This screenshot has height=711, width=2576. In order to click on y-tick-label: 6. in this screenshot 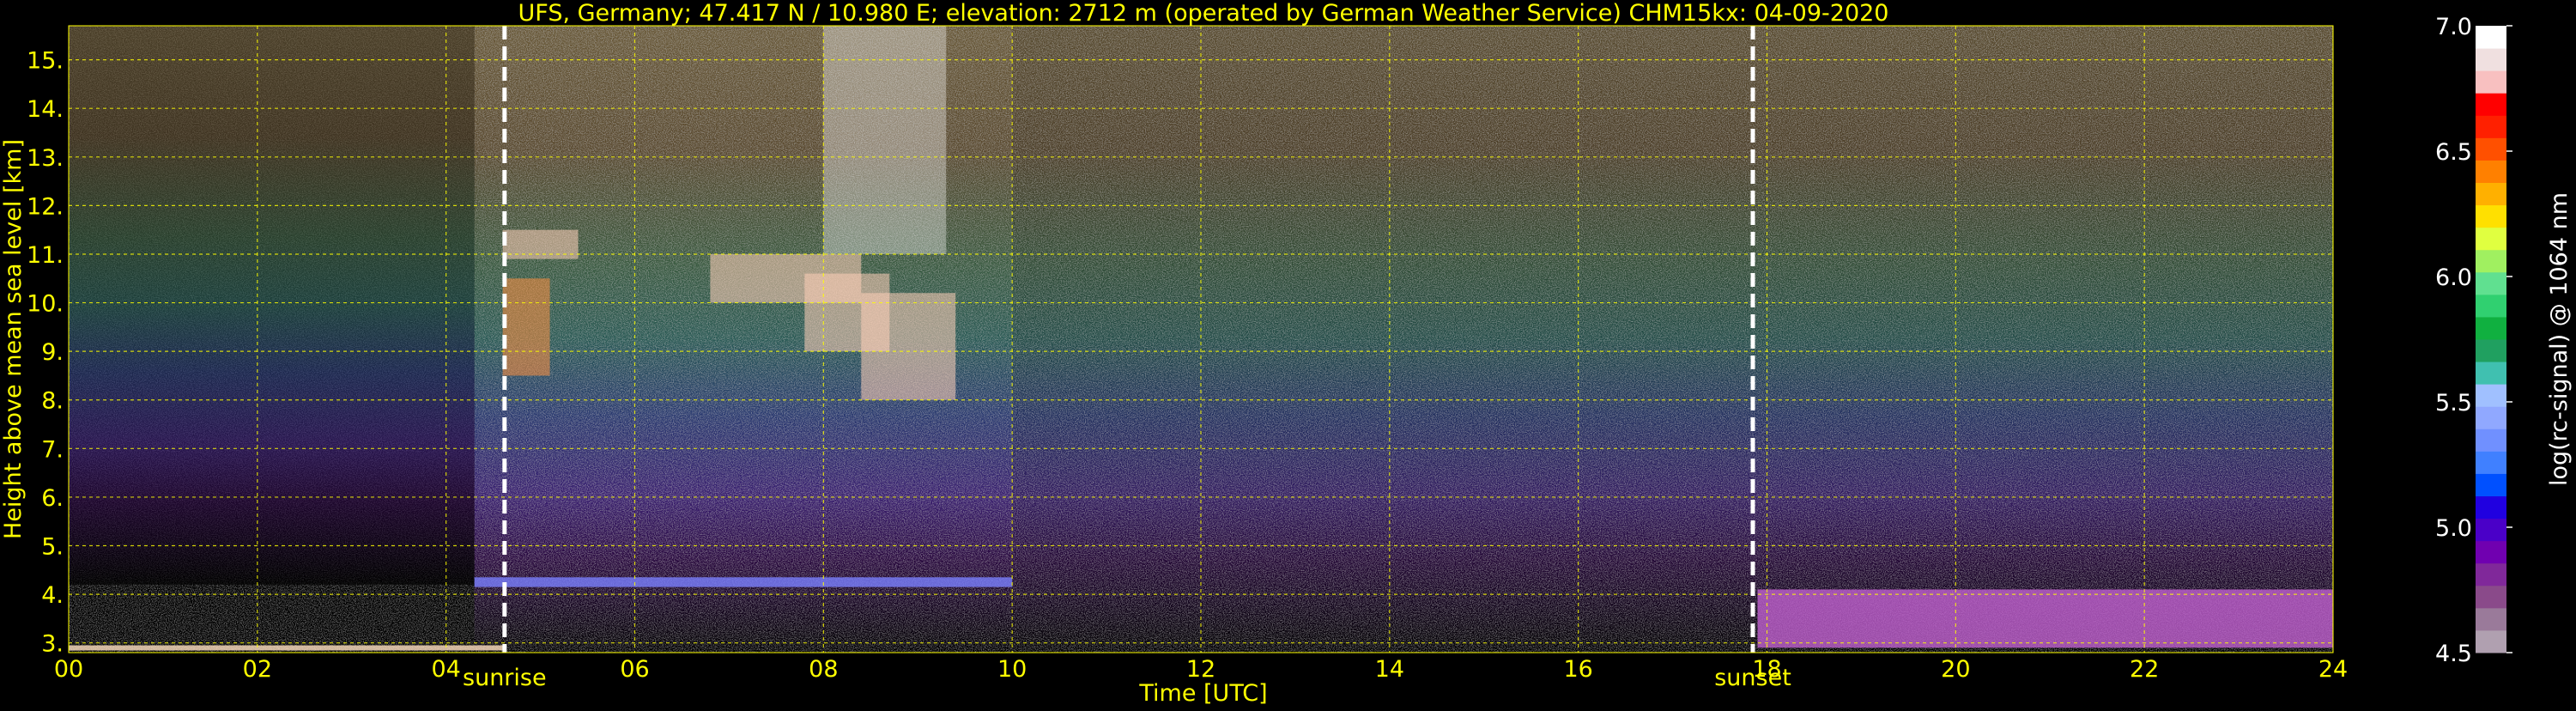, I will do `click(52, 498)`.